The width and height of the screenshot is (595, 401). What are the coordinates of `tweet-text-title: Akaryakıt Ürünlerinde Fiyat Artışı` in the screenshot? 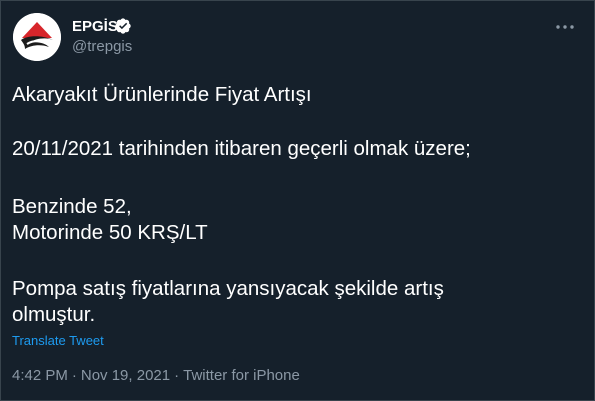 It's located at (162, 94).